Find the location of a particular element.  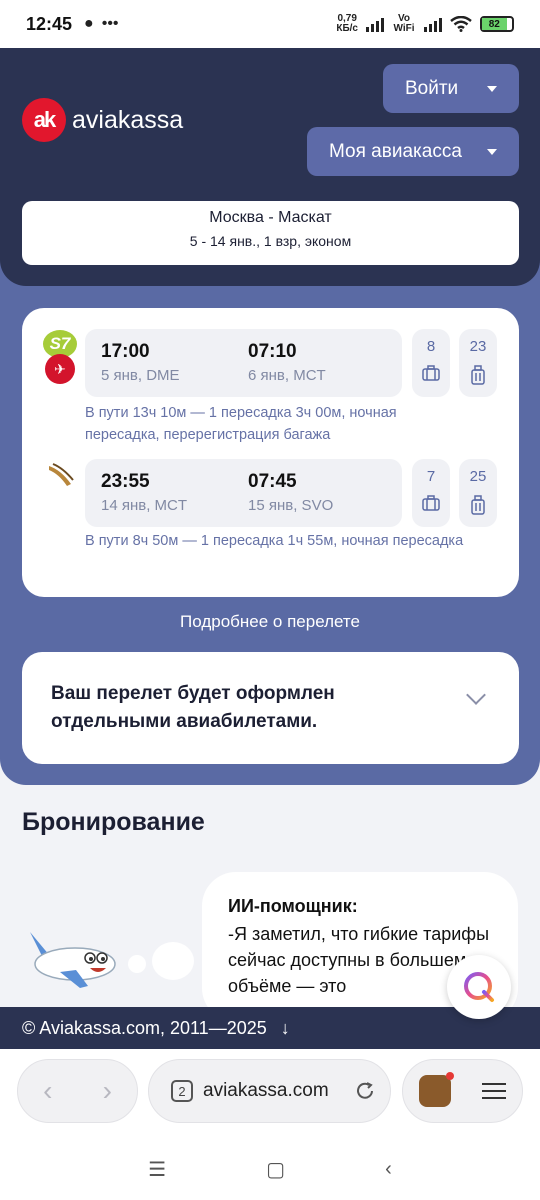

status-time: 12:45 is located at coordinates (49, 23).